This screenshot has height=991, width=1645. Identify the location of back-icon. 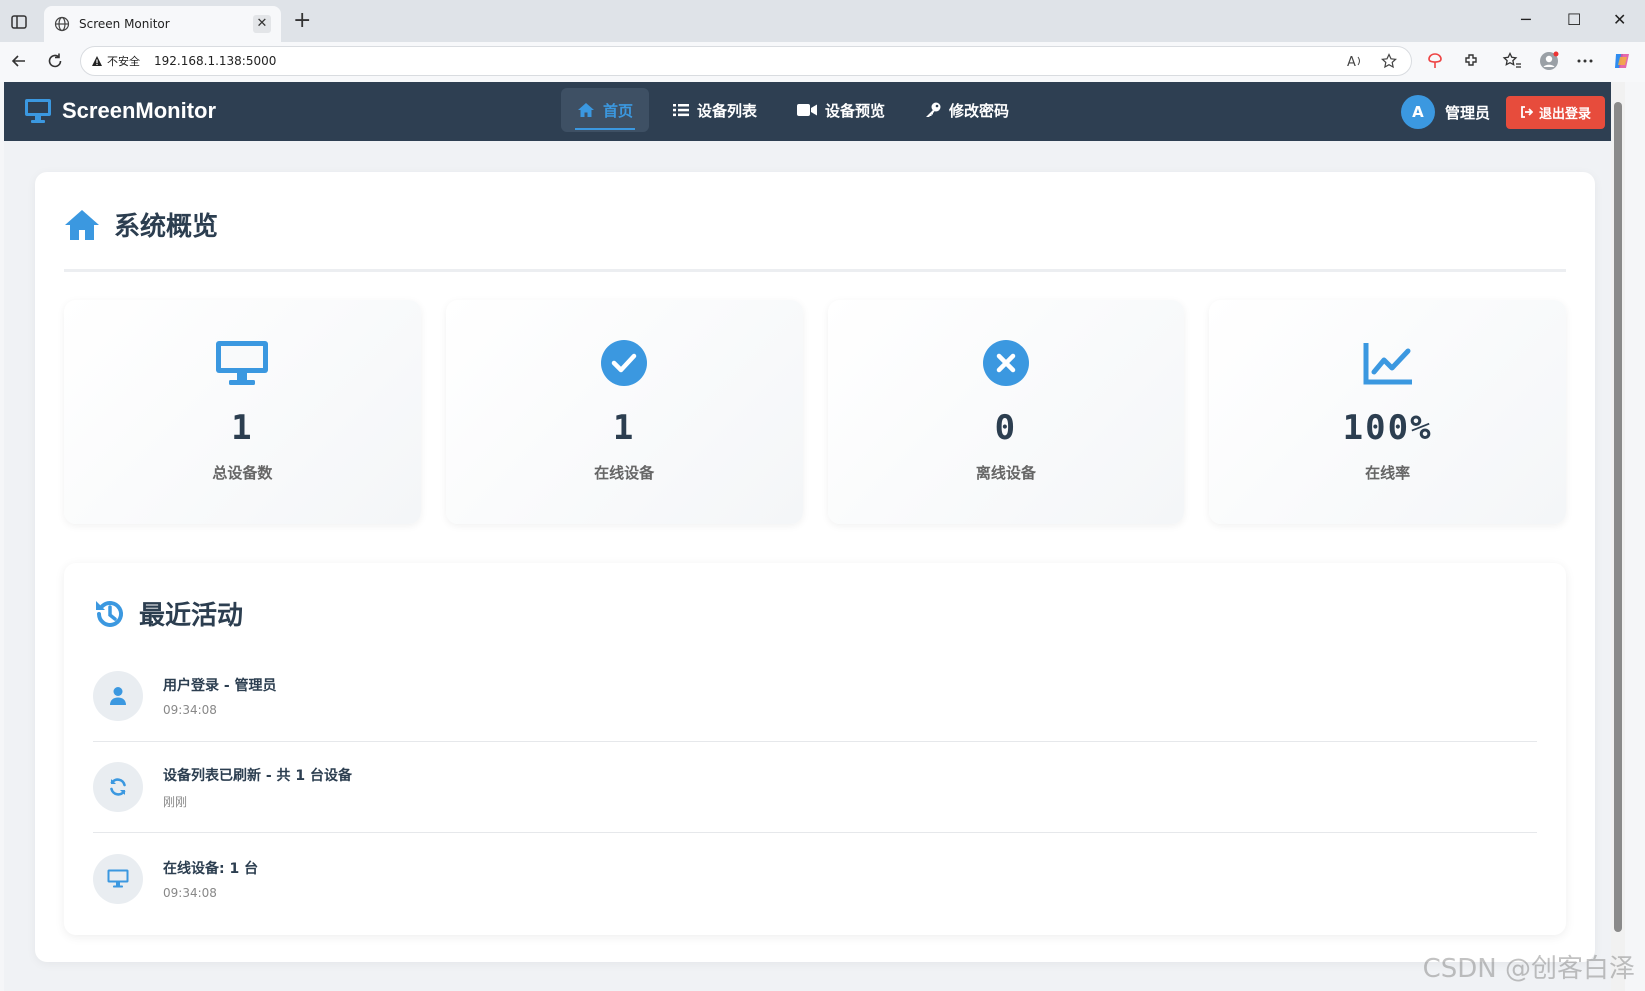
(19, 61).